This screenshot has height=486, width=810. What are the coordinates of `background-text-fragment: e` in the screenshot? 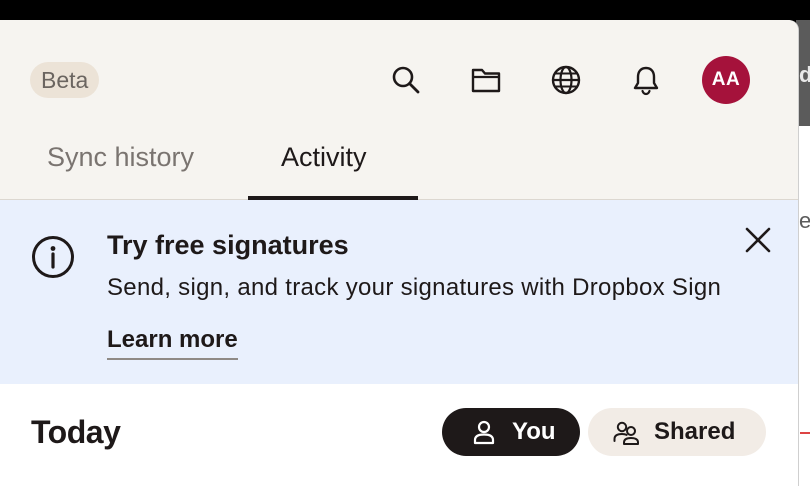 It's located at (804, 220).